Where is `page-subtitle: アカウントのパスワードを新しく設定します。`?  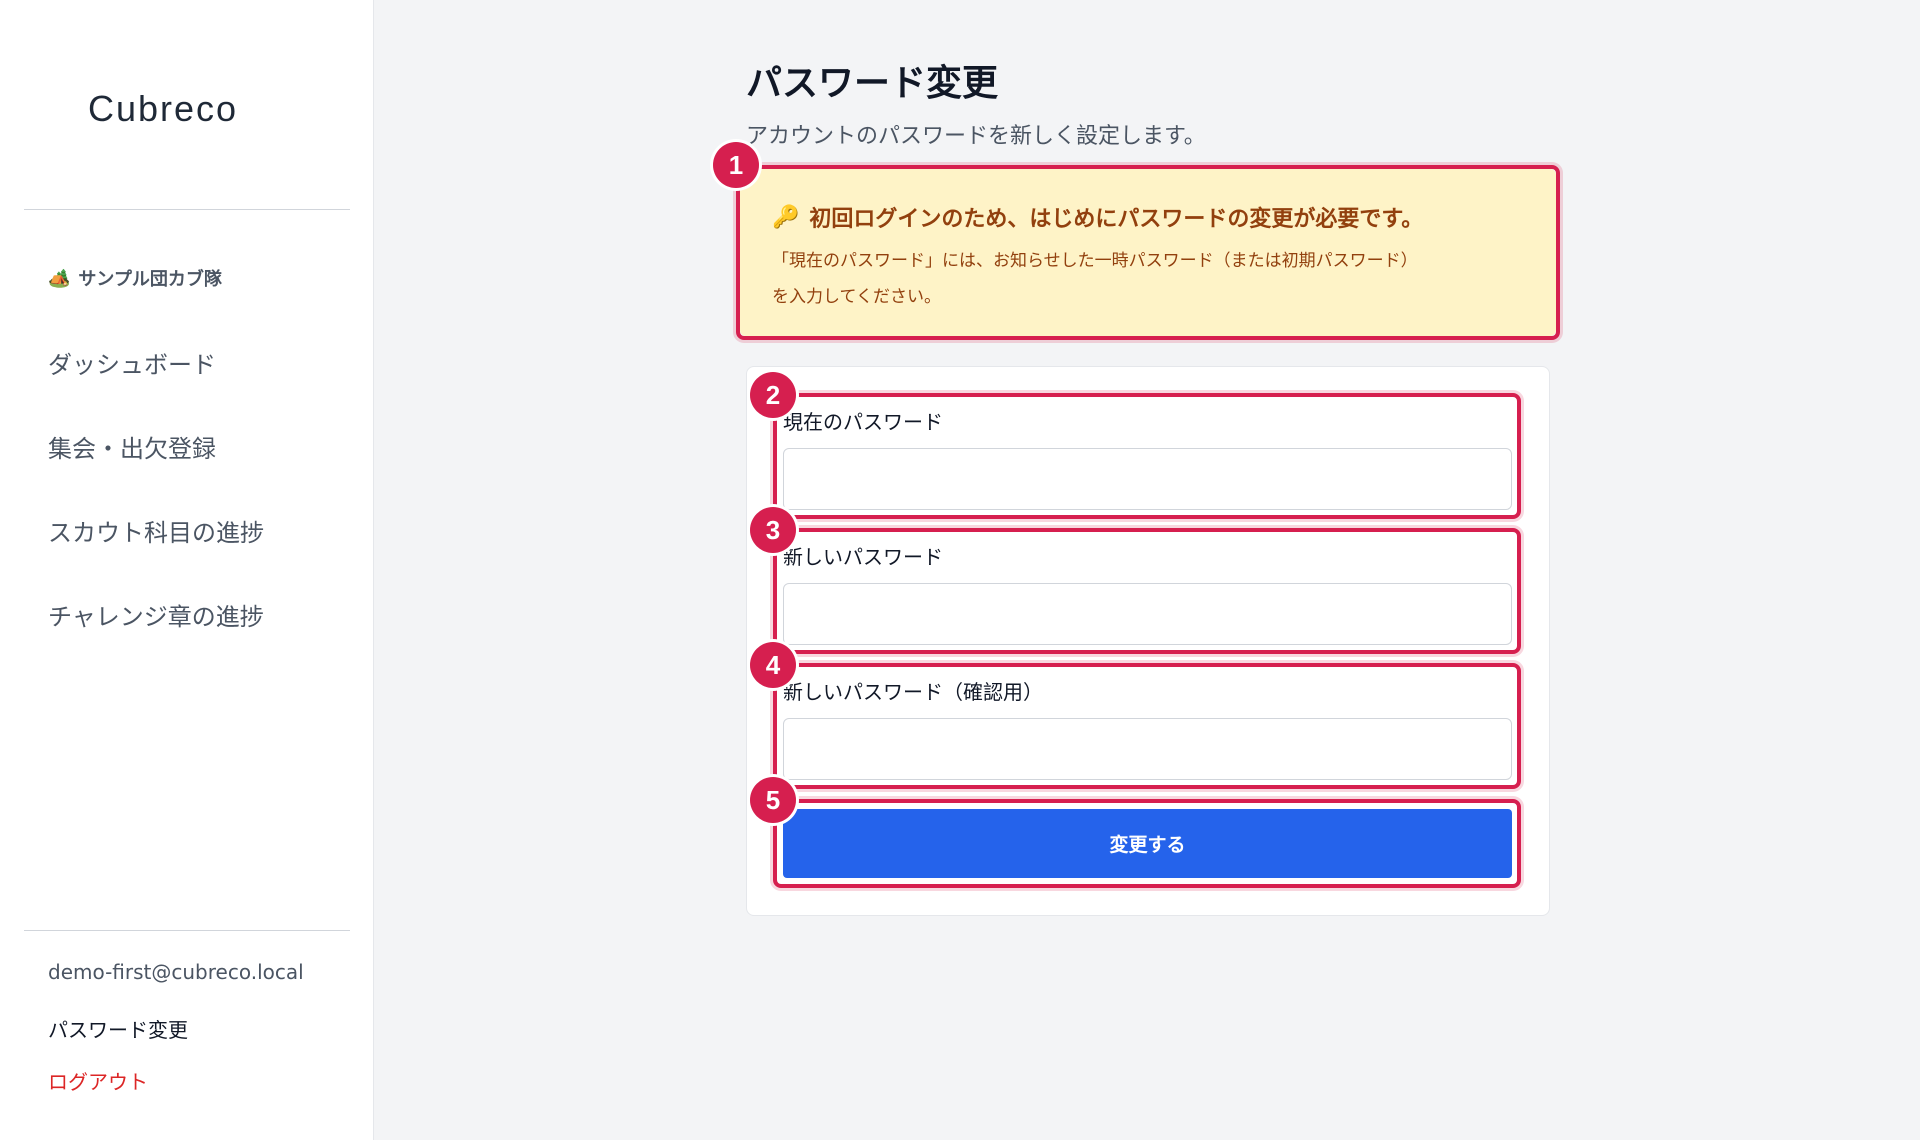 page-subtitle: アカウントのパスワードを新しく設定します。 is located at coordinates (976, 136).